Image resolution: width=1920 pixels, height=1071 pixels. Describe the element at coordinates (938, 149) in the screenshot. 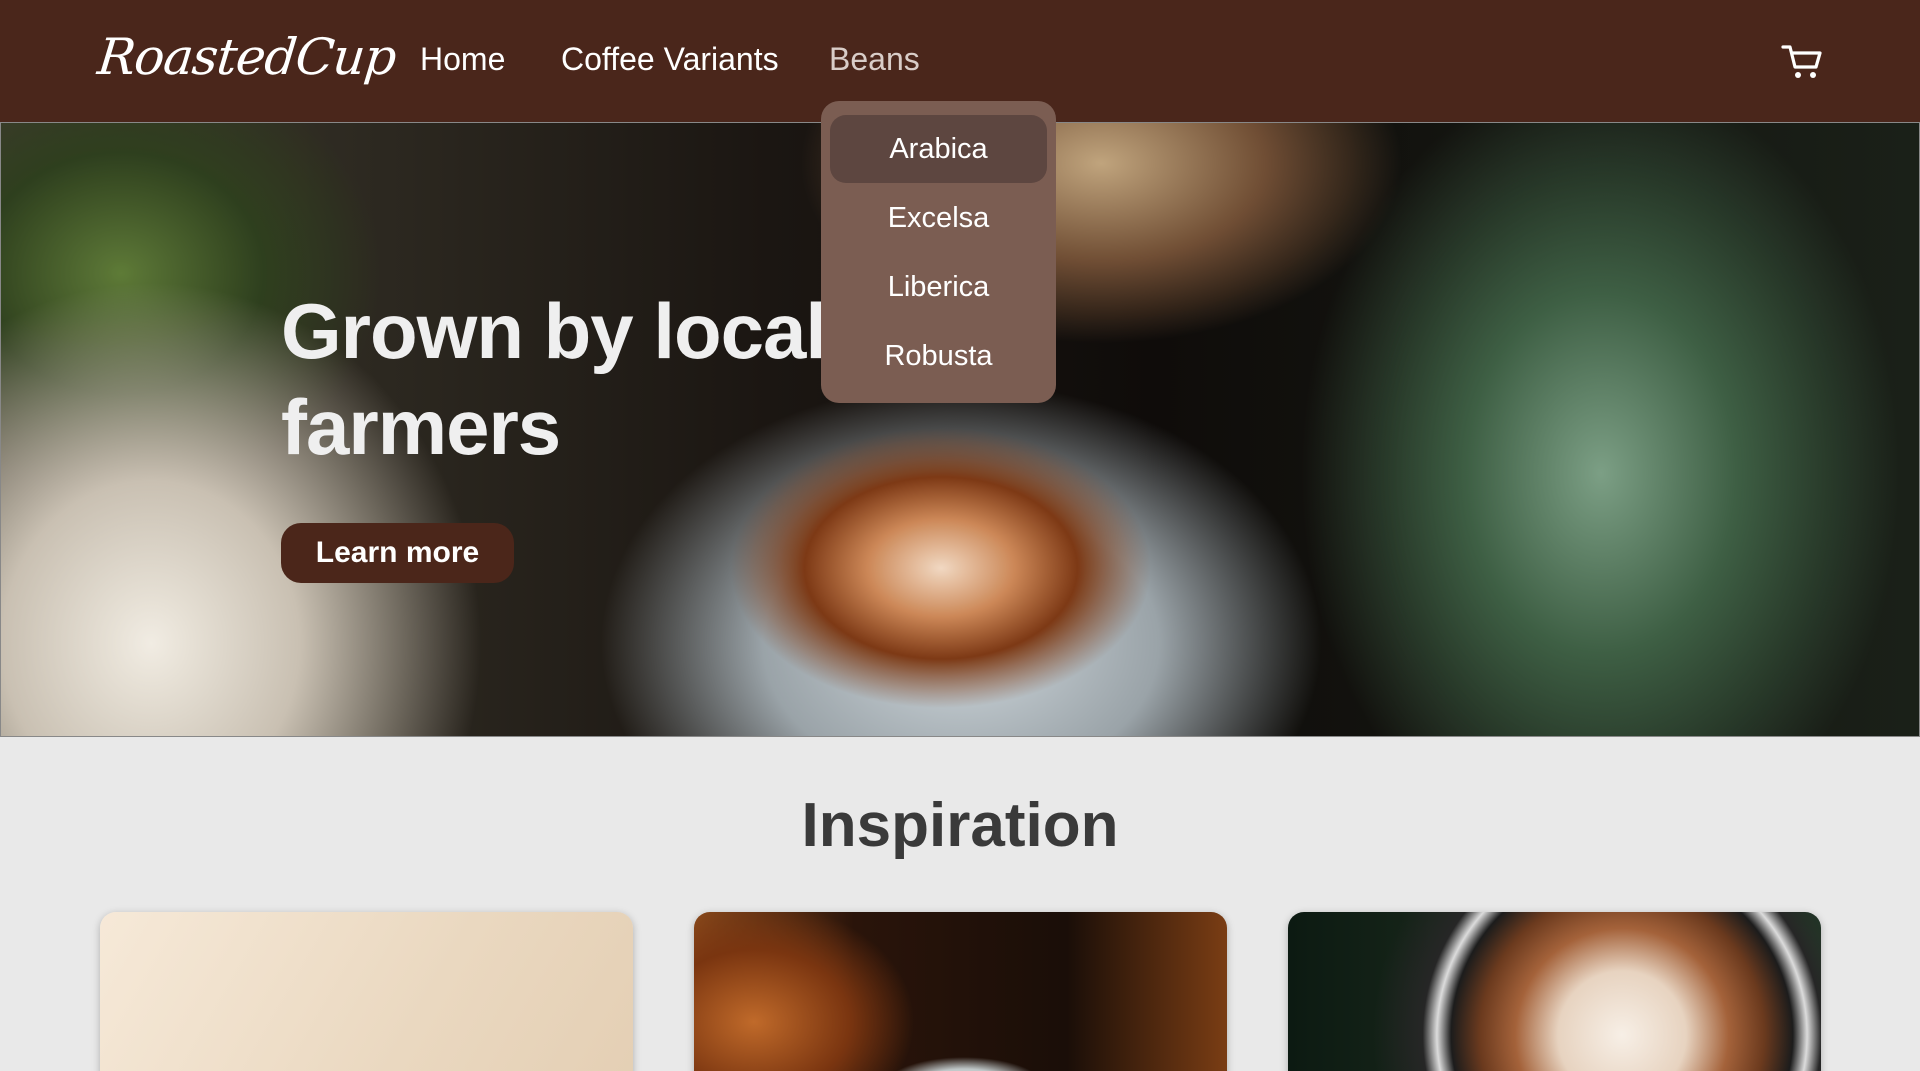

I see `dropdown-item-arabica: Arabica` at that location.